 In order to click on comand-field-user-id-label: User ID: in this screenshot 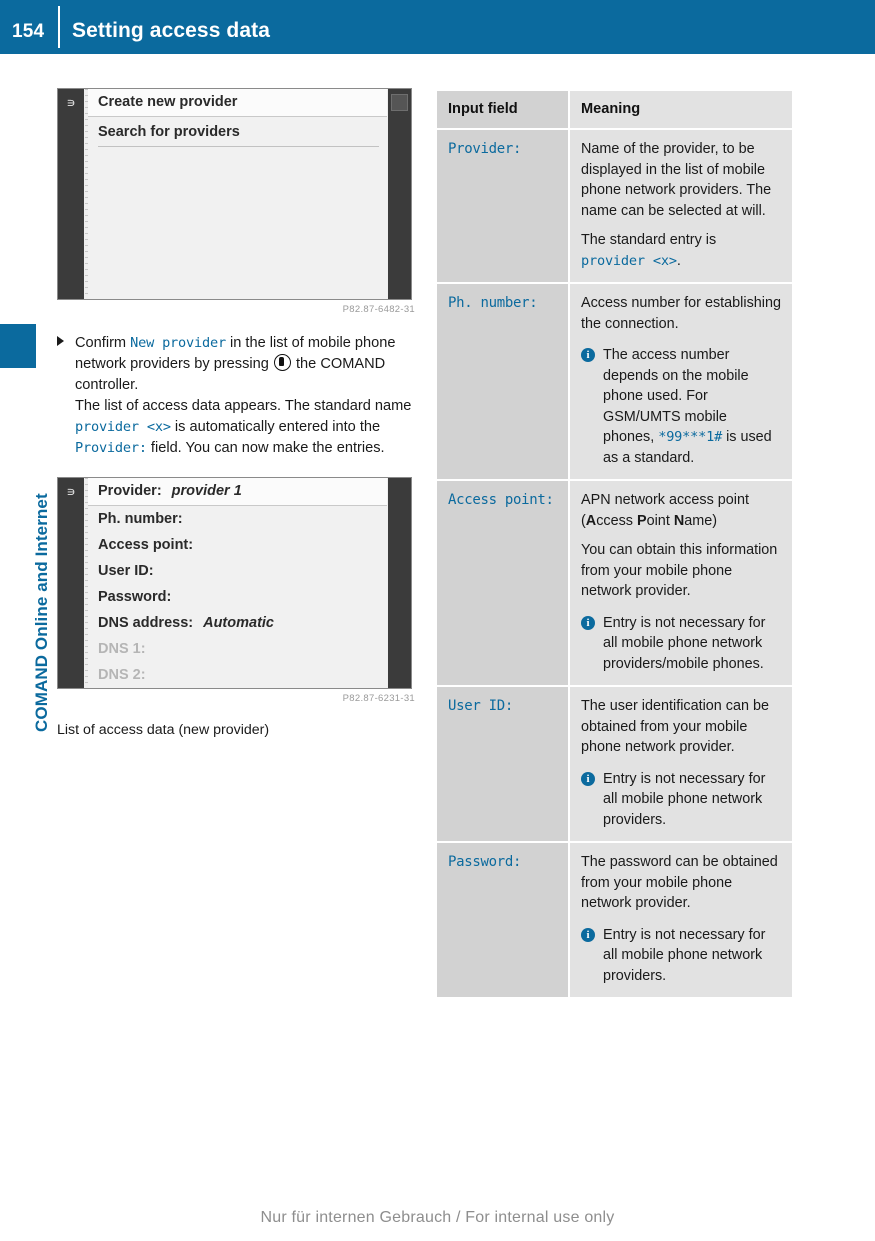, I will do `click(126, 571)`.